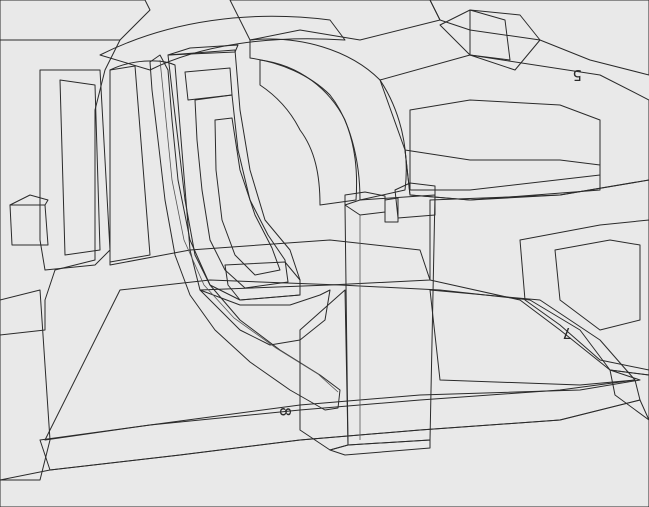 This screenshot has width=649, height=507. What do you see at coordinates (567, 333) in the screenshot?
I see `slot-label-7: 7` at bounding box center [567, 333].